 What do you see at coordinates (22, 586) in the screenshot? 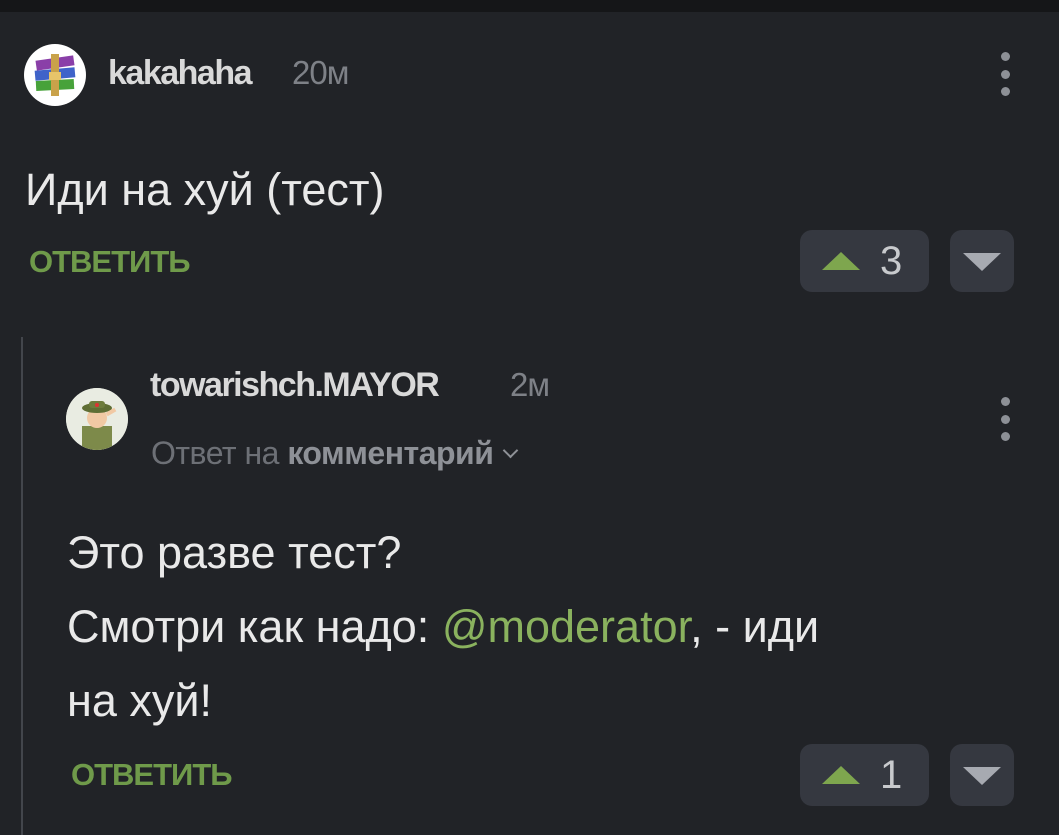
I see `thread-line` at bounding box center [22, 586].